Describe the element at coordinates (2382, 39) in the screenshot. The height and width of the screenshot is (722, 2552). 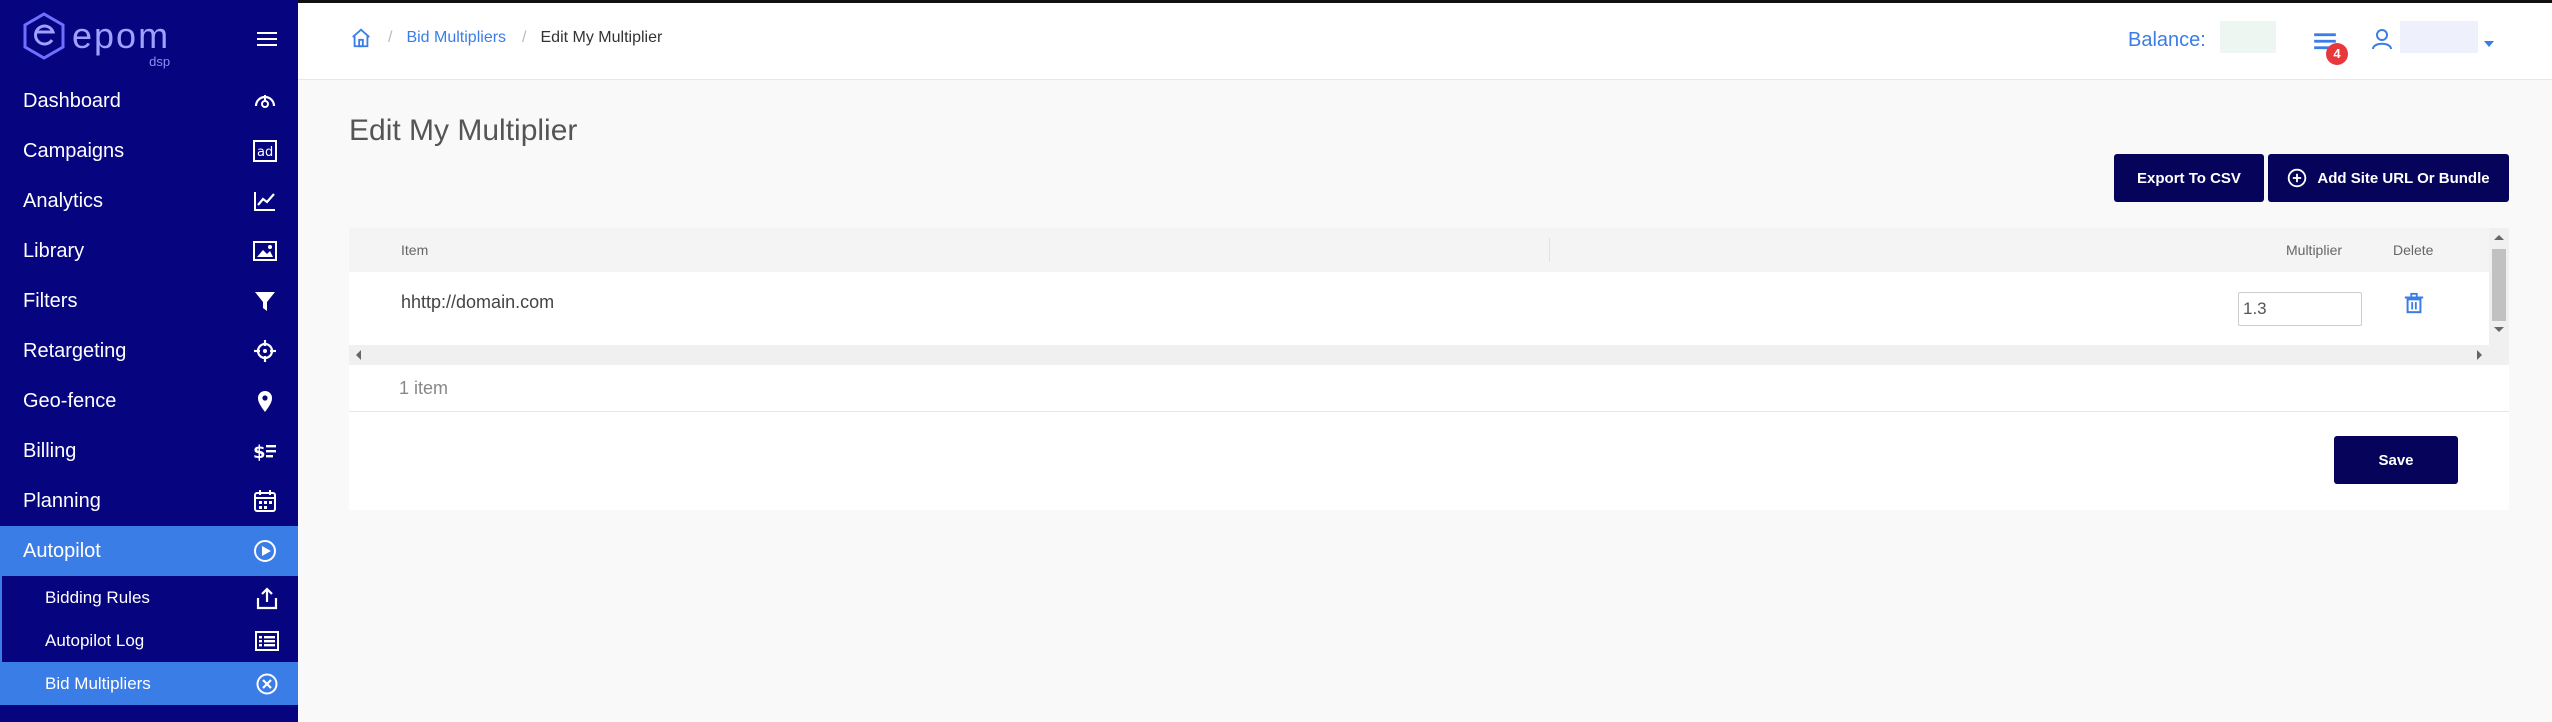
I see `user-icon` at that location.